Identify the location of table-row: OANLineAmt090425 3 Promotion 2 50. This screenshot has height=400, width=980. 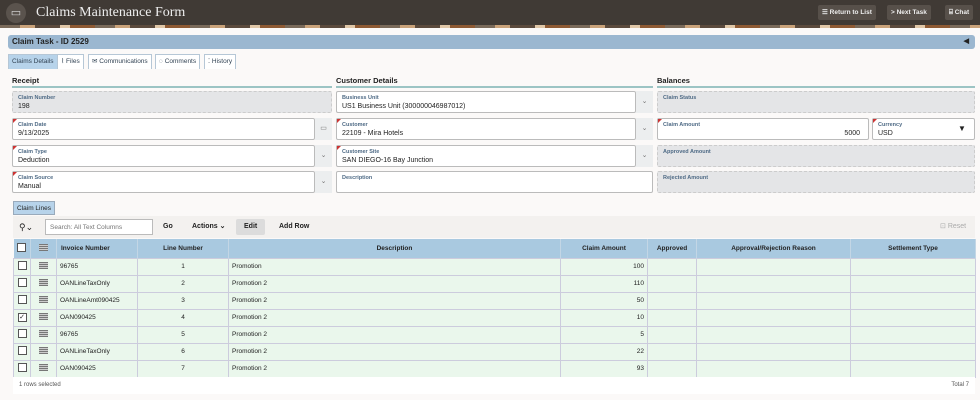
(494, 300).